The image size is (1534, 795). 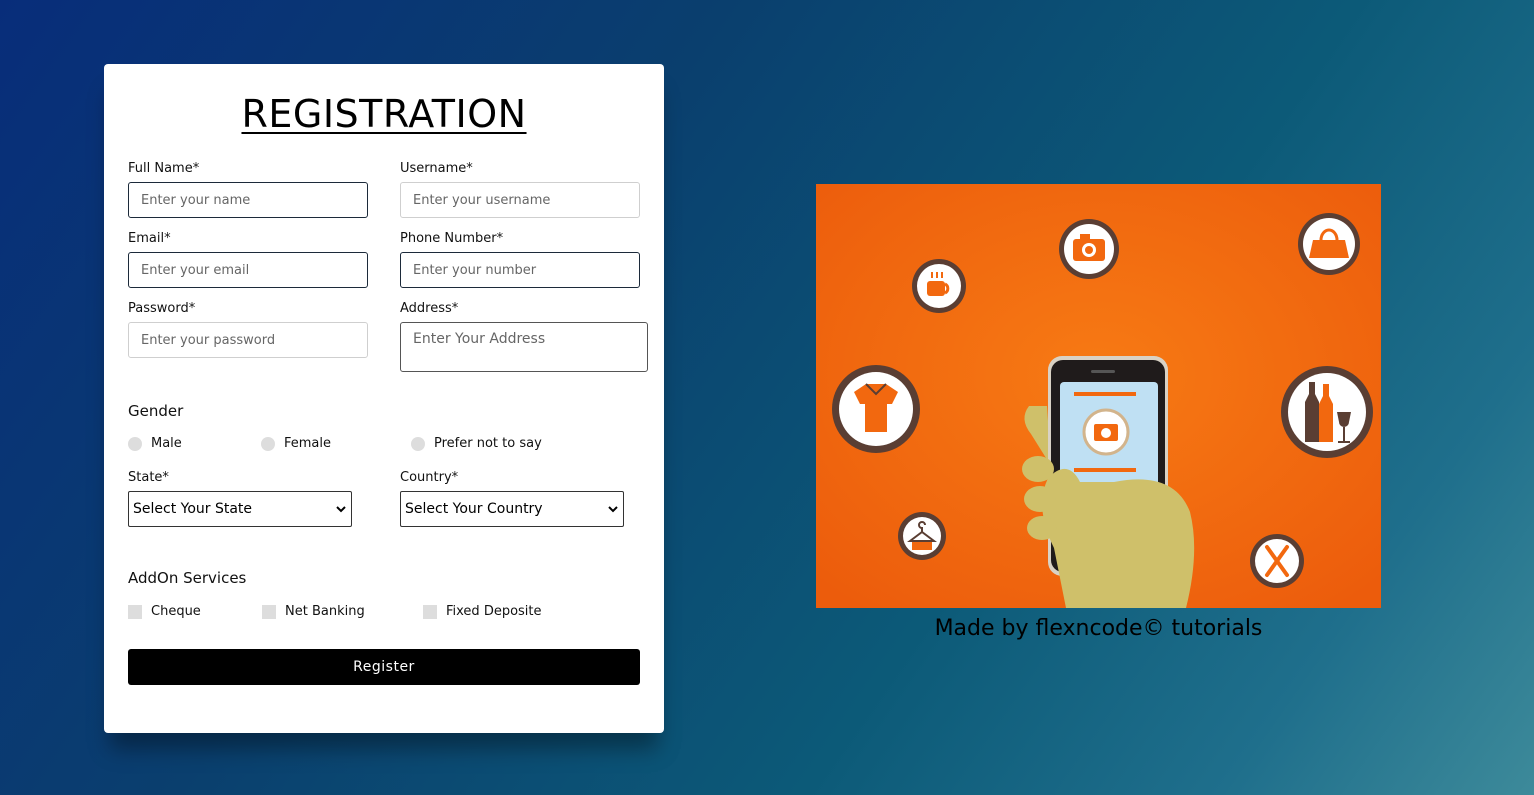 I want to click on gender-option-prefer-not: Prefer not to say, so click(x=476, y=443).